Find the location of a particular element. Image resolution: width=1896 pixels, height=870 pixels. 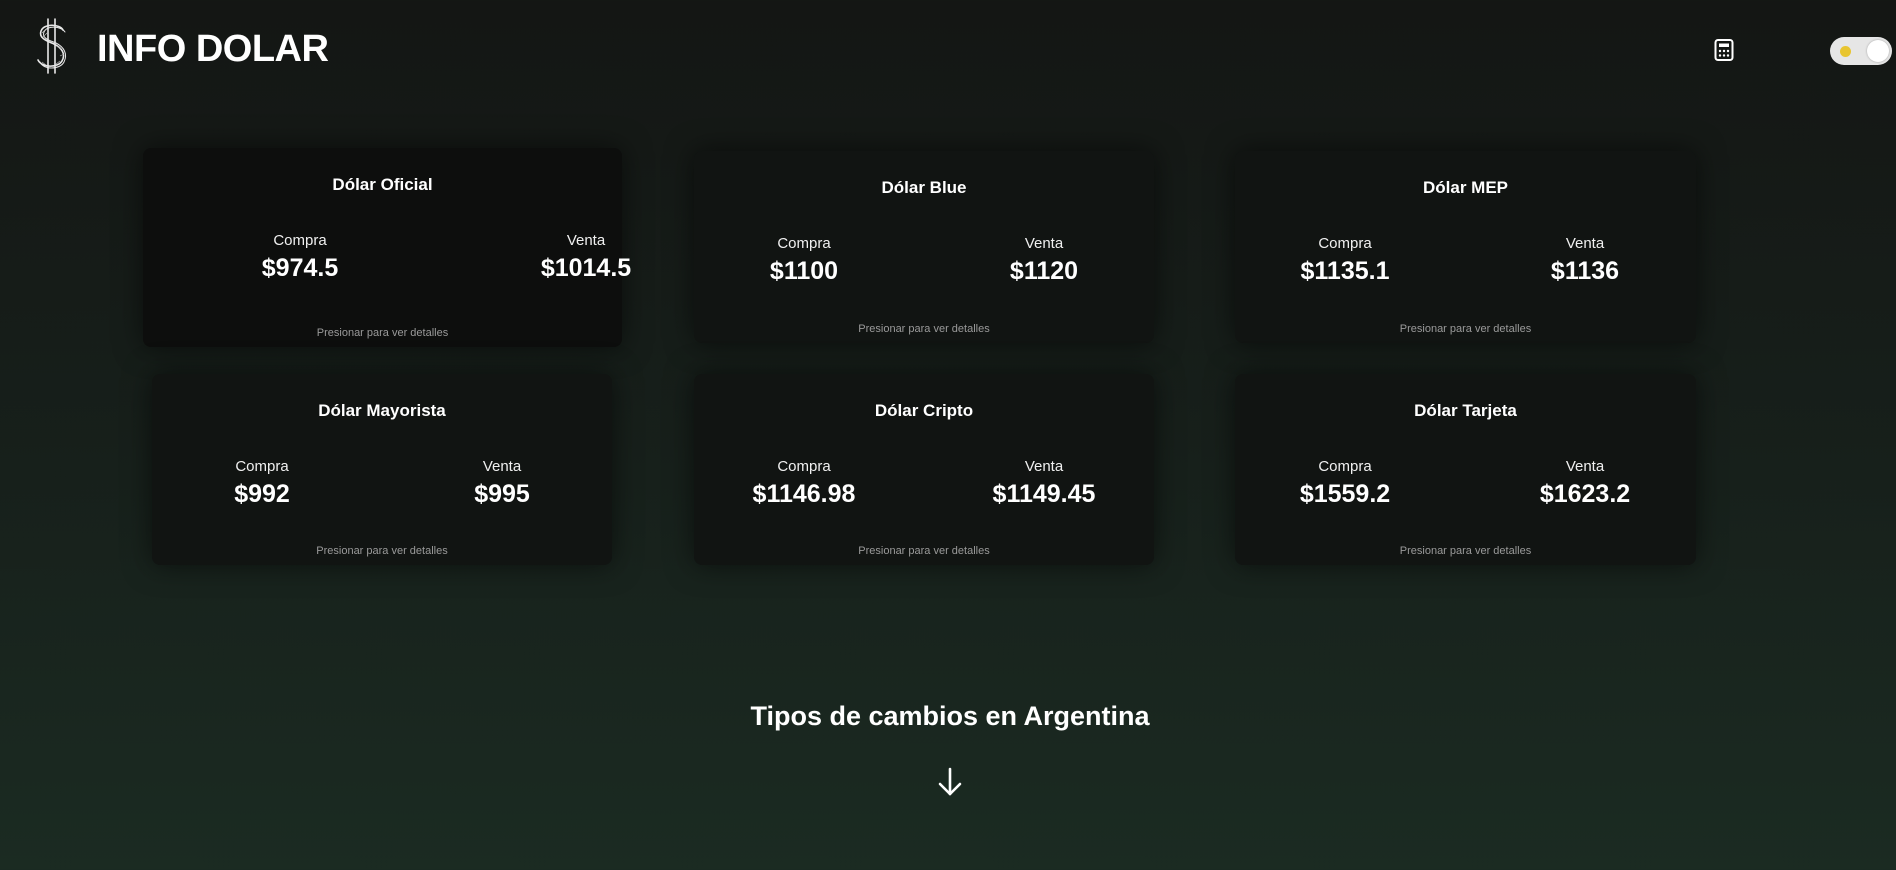

sell-value: $1014.5 is located at coordinates (586, 268).